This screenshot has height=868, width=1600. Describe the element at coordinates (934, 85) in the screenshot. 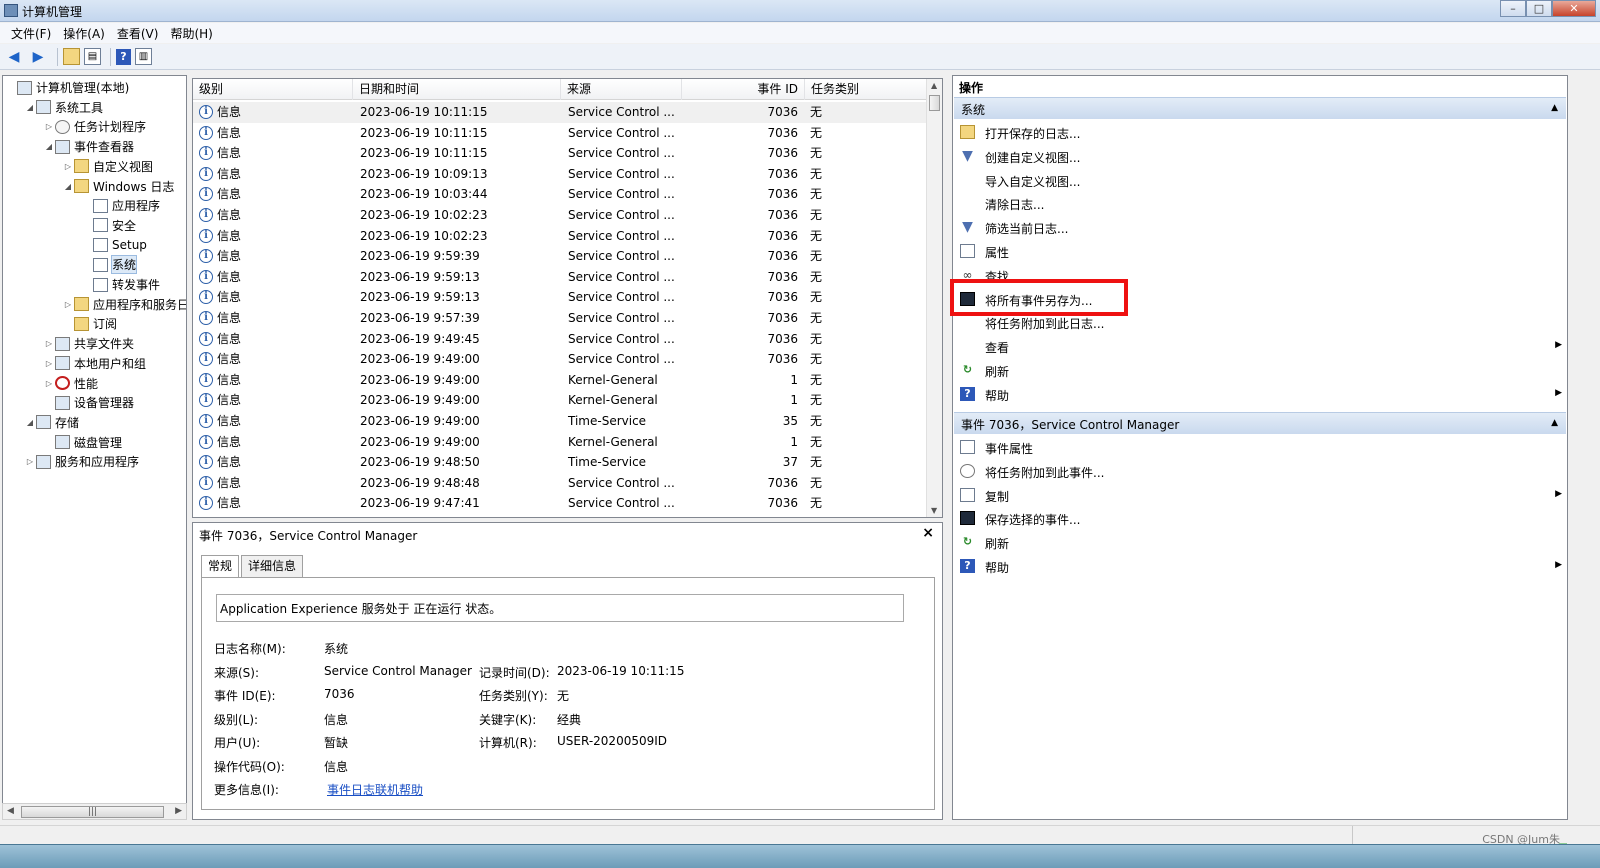

I see `scroll-up-icon: ▲` at that location.